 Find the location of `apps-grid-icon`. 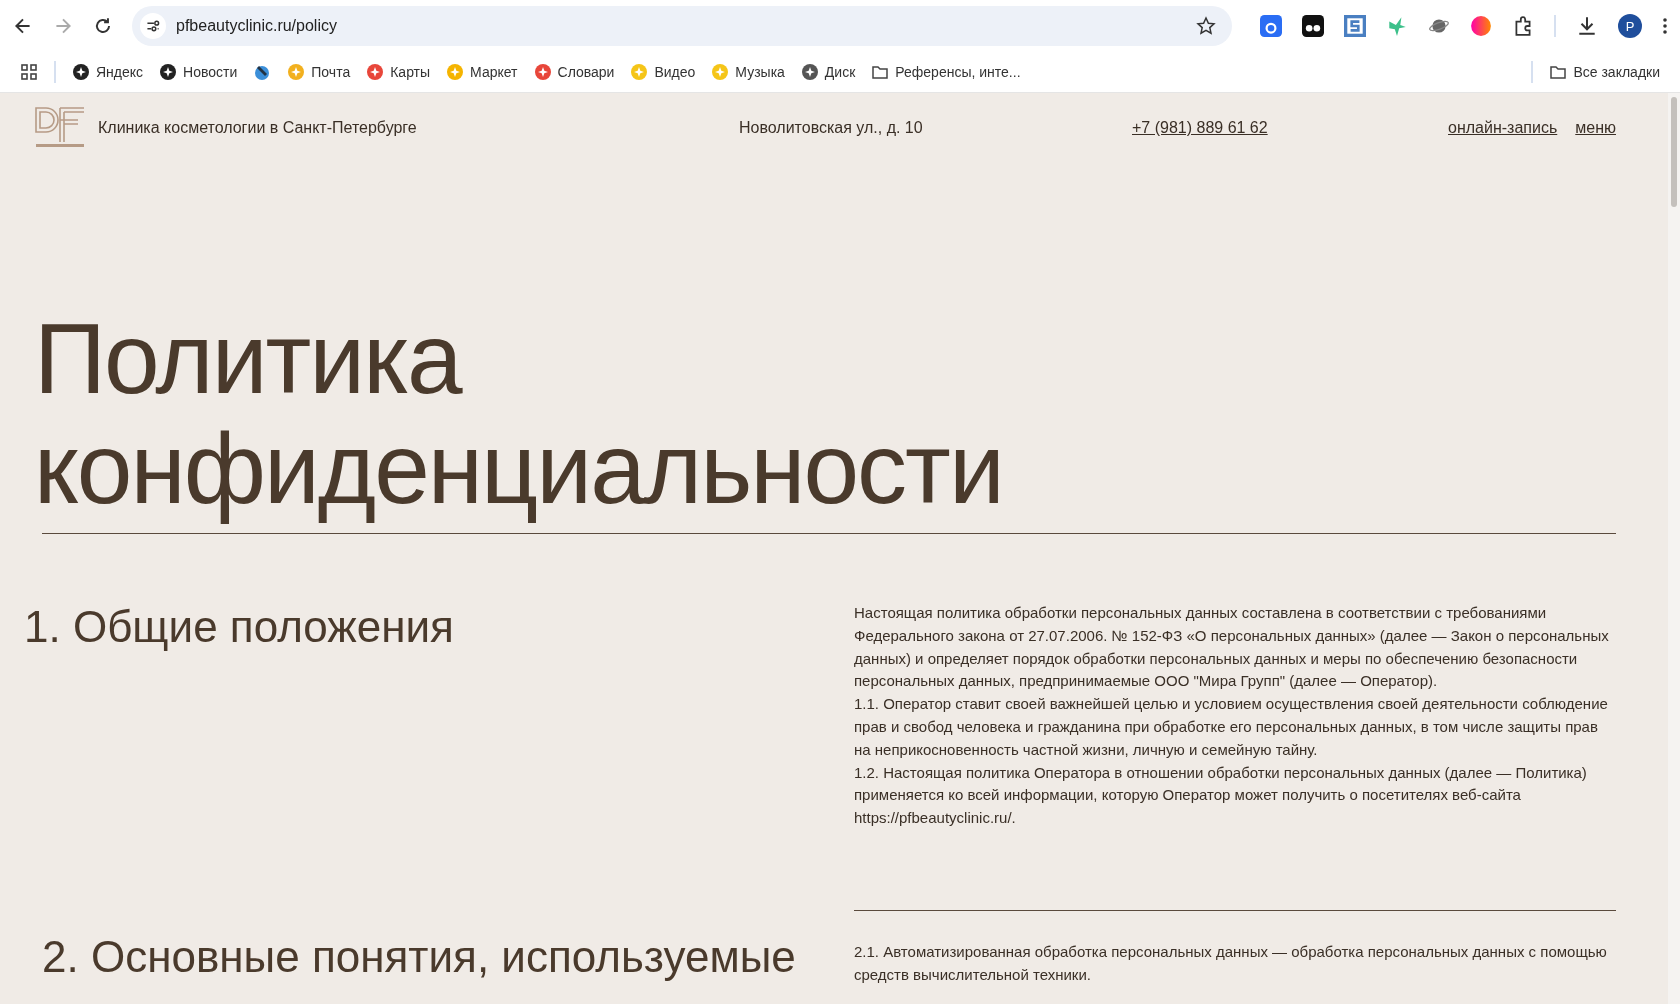

apps-grid-icon is located at coordinates (29, 72).